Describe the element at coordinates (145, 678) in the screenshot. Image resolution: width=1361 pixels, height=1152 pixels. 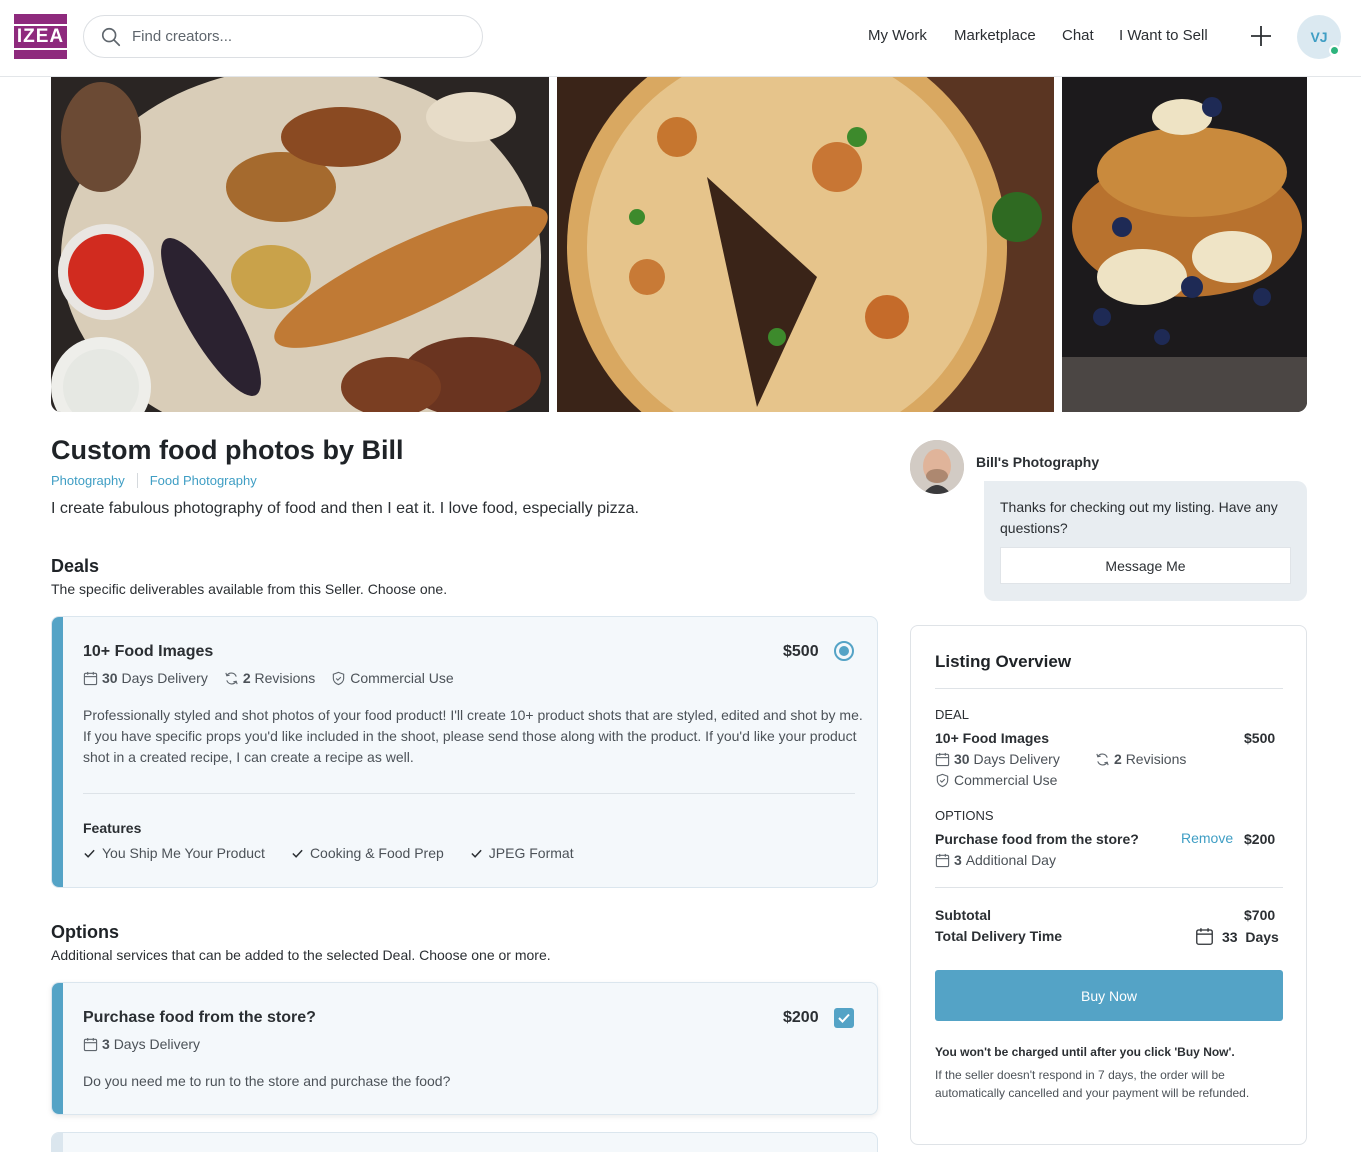
I see `deal-delivery: 30 Days Delivery` at that location.